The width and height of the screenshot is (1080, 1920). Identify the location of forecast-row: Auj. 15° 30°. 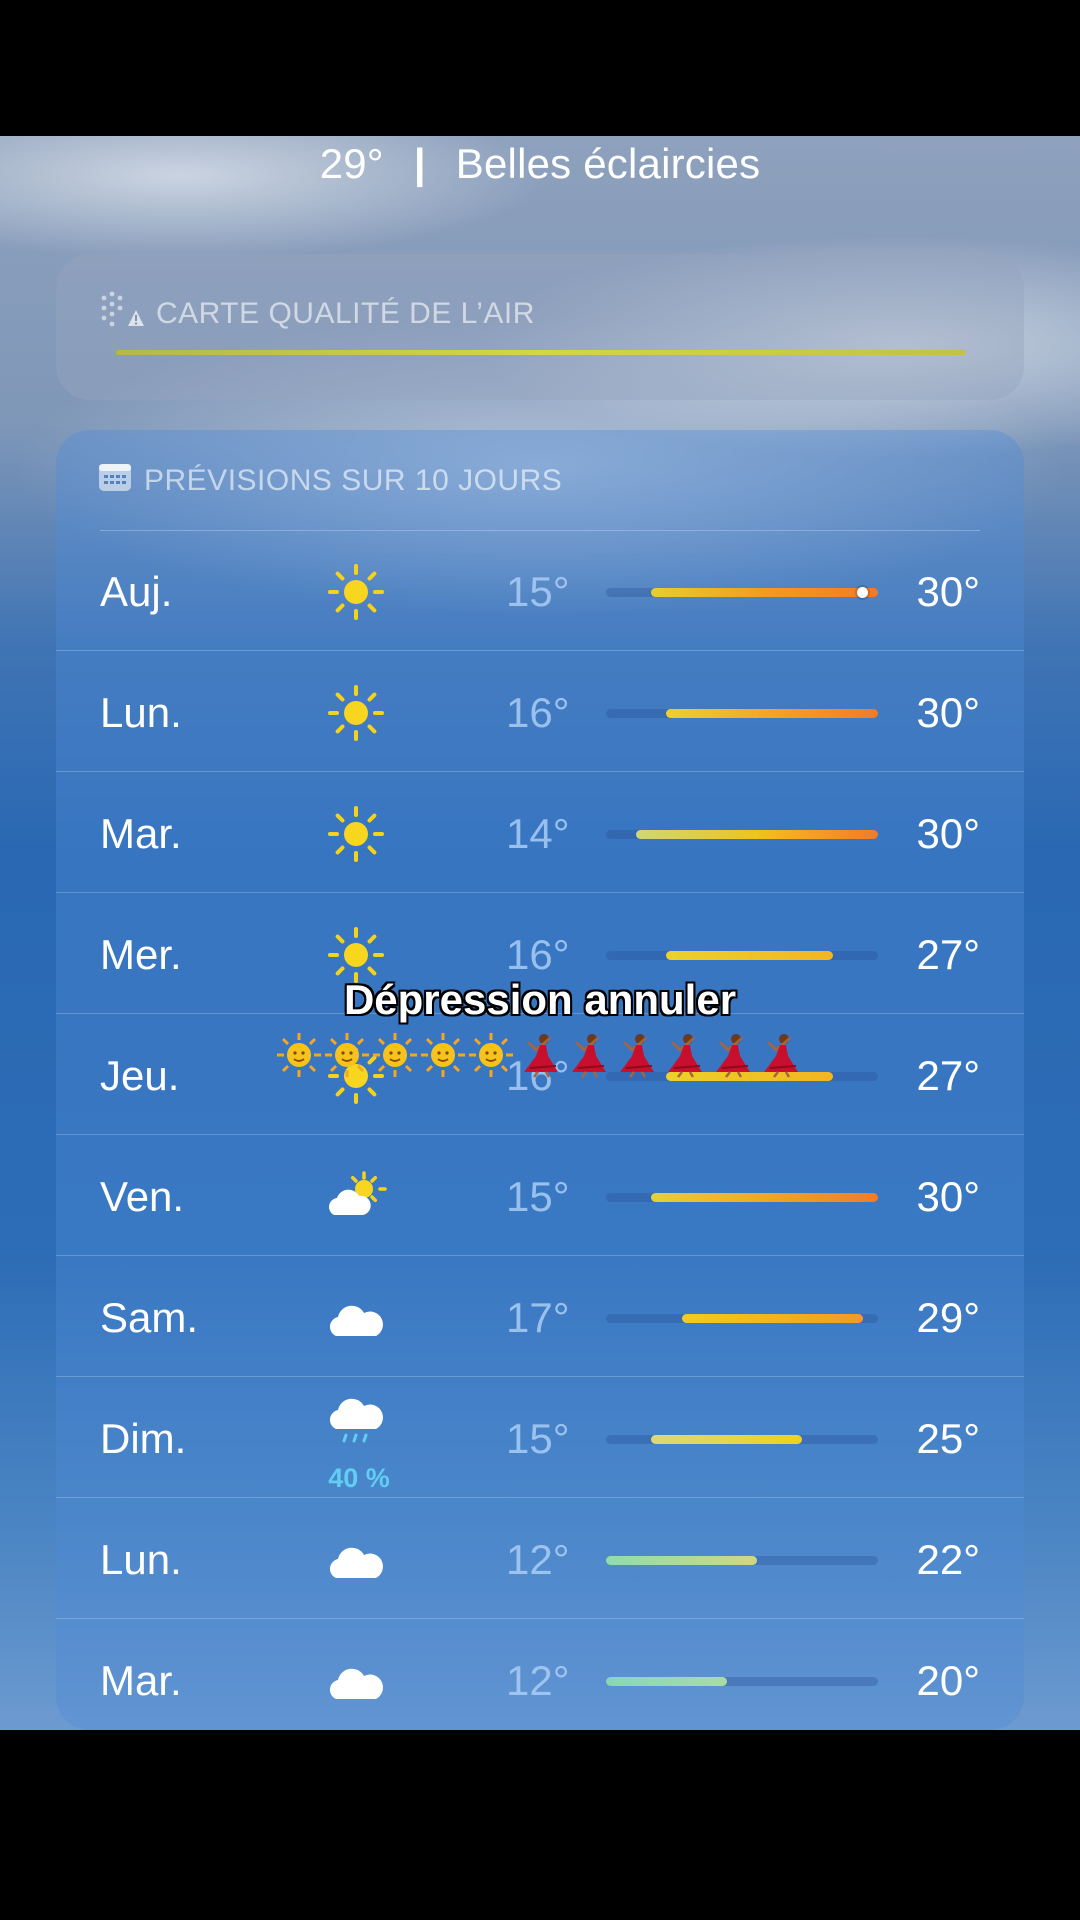
(540, 590).